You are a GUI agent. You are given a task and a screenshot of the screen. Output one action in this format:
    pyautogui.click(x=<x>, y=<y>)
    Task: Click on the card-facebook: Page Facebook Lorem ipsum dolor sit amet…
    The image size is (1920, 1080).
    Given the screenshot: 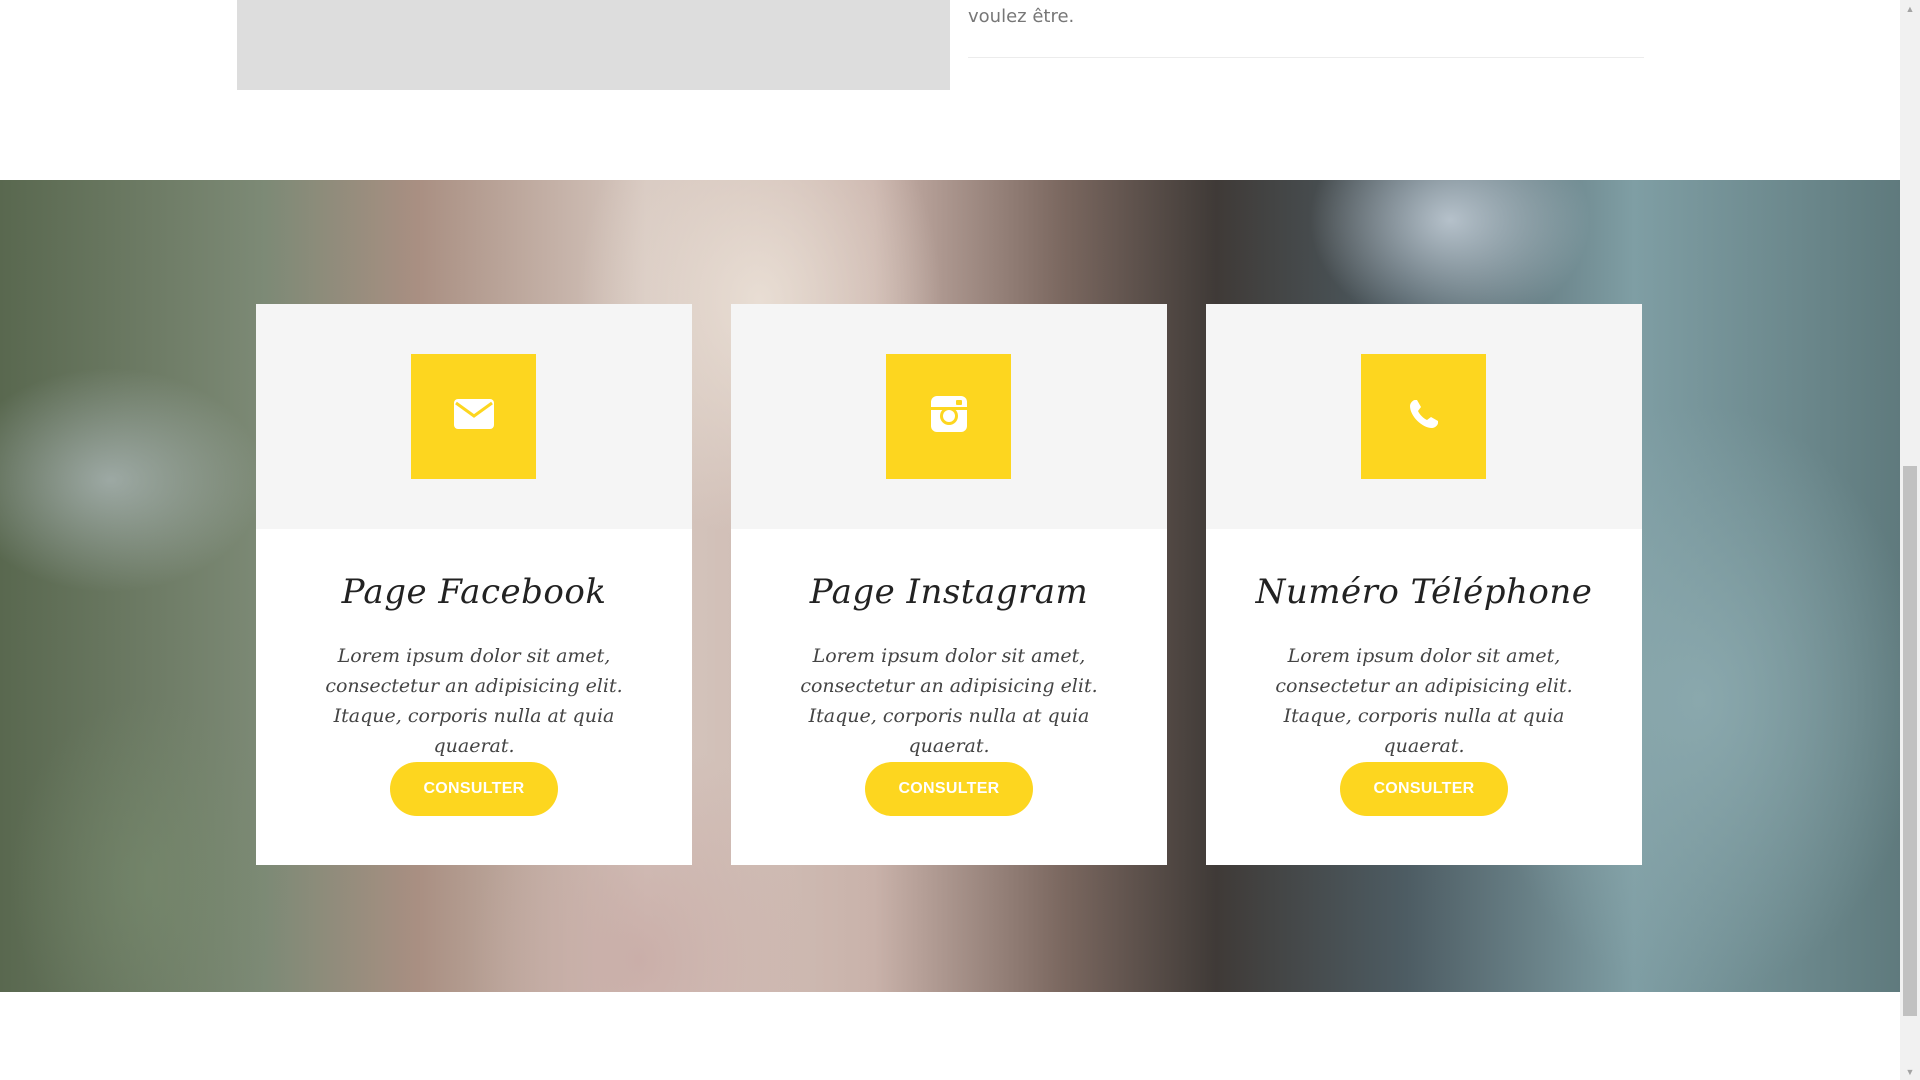 What is the action you would take?
    pyautogui.click(x=474, y=584)
    